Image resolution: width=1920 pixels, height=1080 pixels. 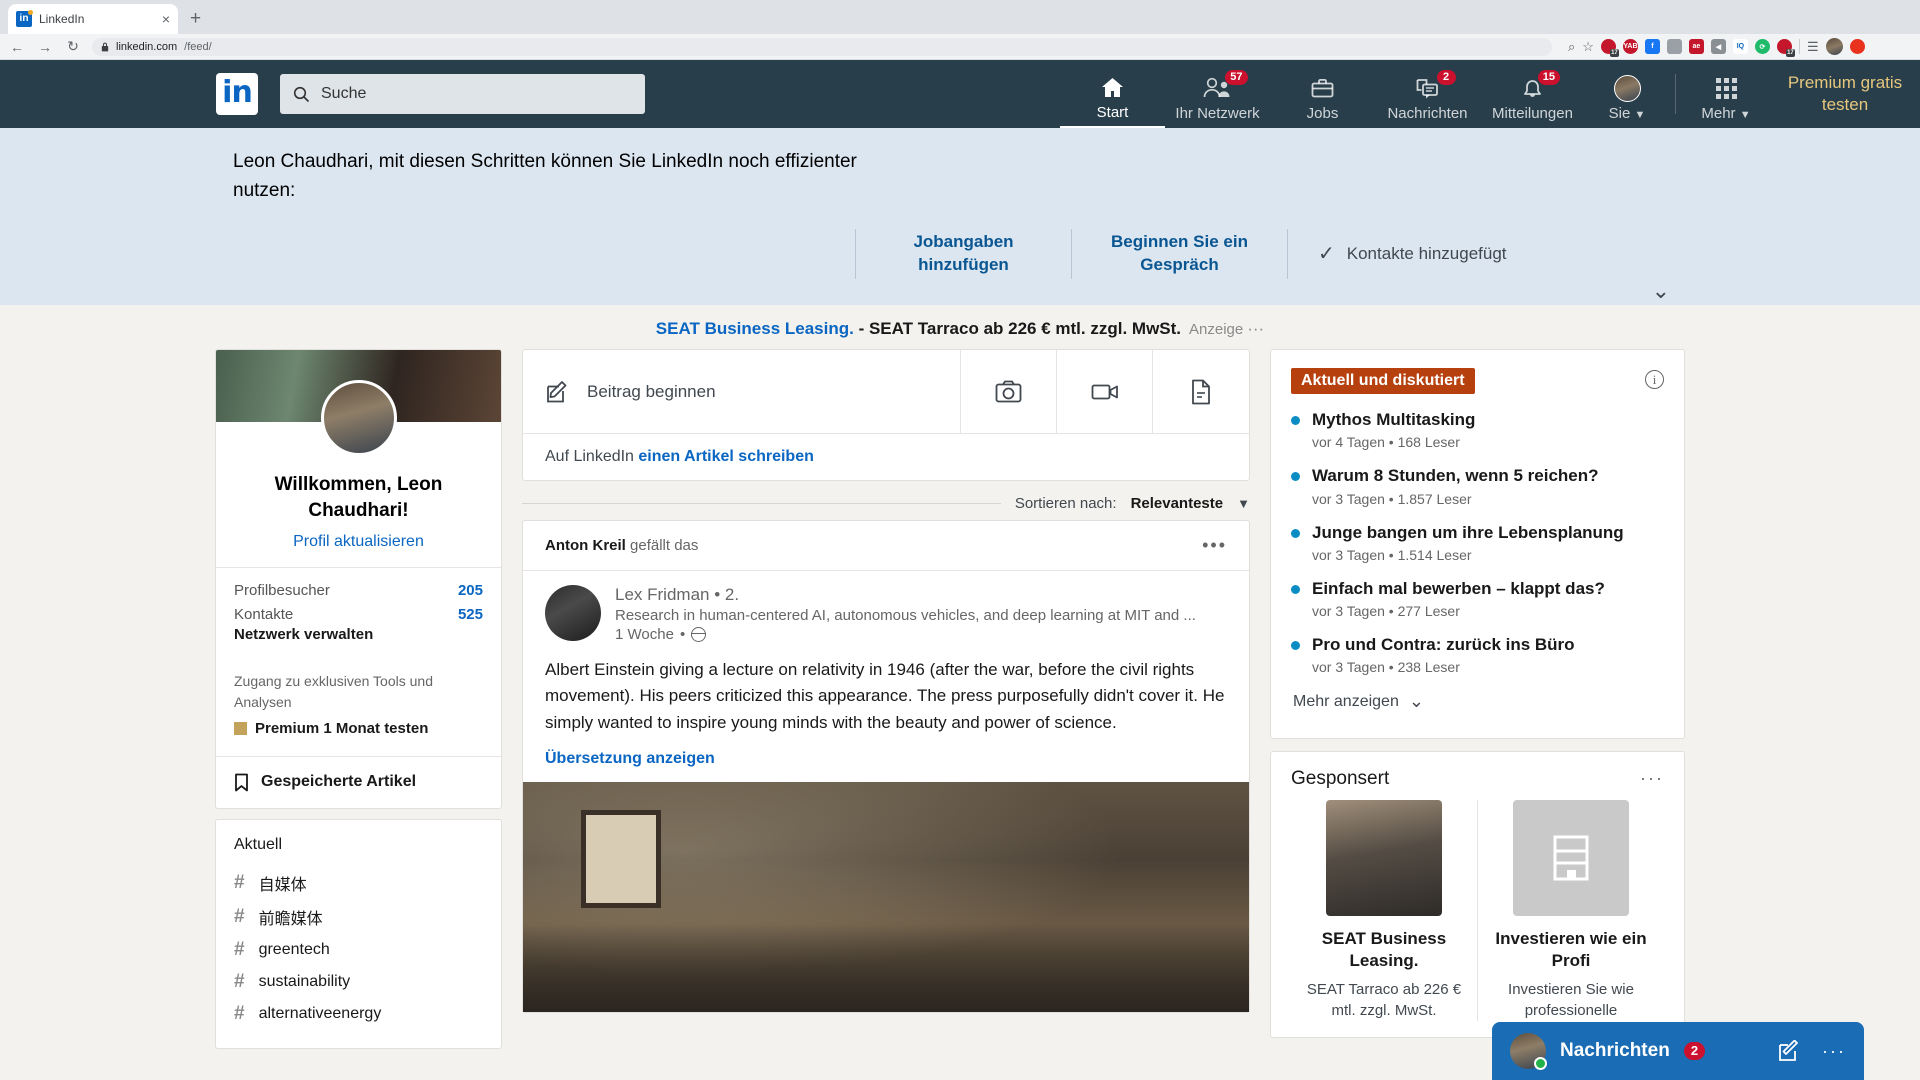 I want to click on nav-item-start: Start, so click(x=1112, y=94).